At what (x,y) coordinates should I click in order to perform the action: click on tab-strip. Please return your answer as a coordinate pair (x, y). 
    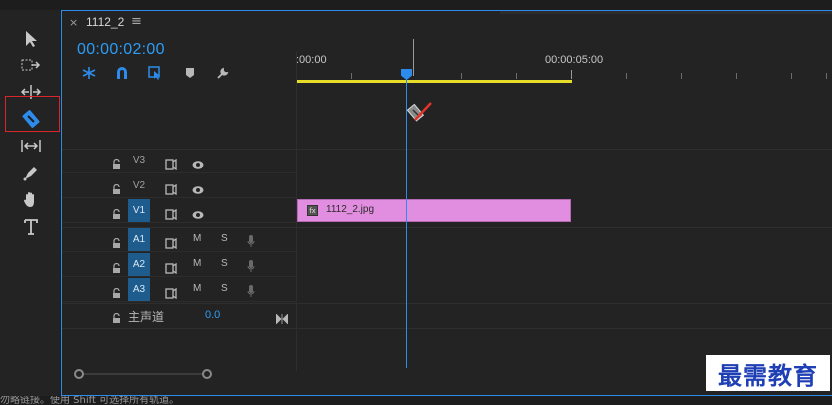
    Looking at the image, I should click on (666, 12).